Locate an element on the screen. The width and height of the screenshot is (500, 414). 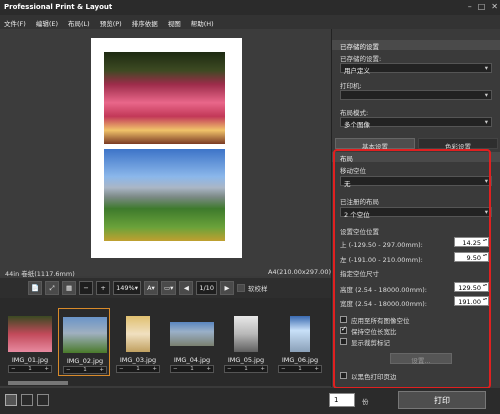
zoom-select: 149% ▾ is located at coordinates (127, 288).